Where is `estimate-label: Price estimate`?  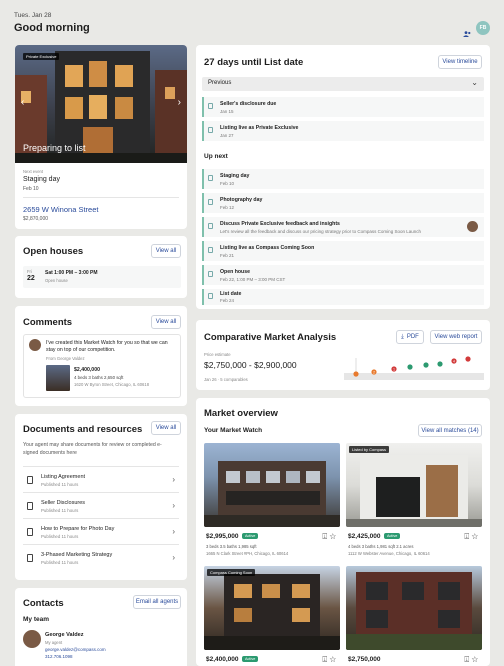
estimate-label: Price estimate is located at coordinates (217, 354).